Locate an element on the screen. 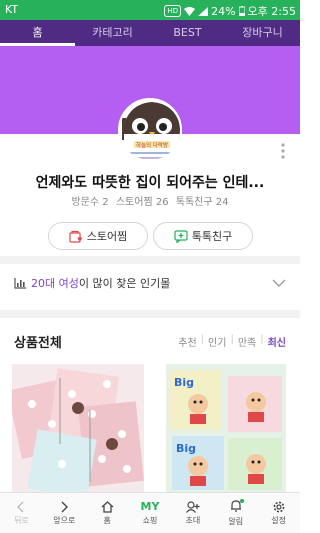 This screenshot has height=533, width=320. nav-alarm: 알림 is located at coordinates (235, 513).